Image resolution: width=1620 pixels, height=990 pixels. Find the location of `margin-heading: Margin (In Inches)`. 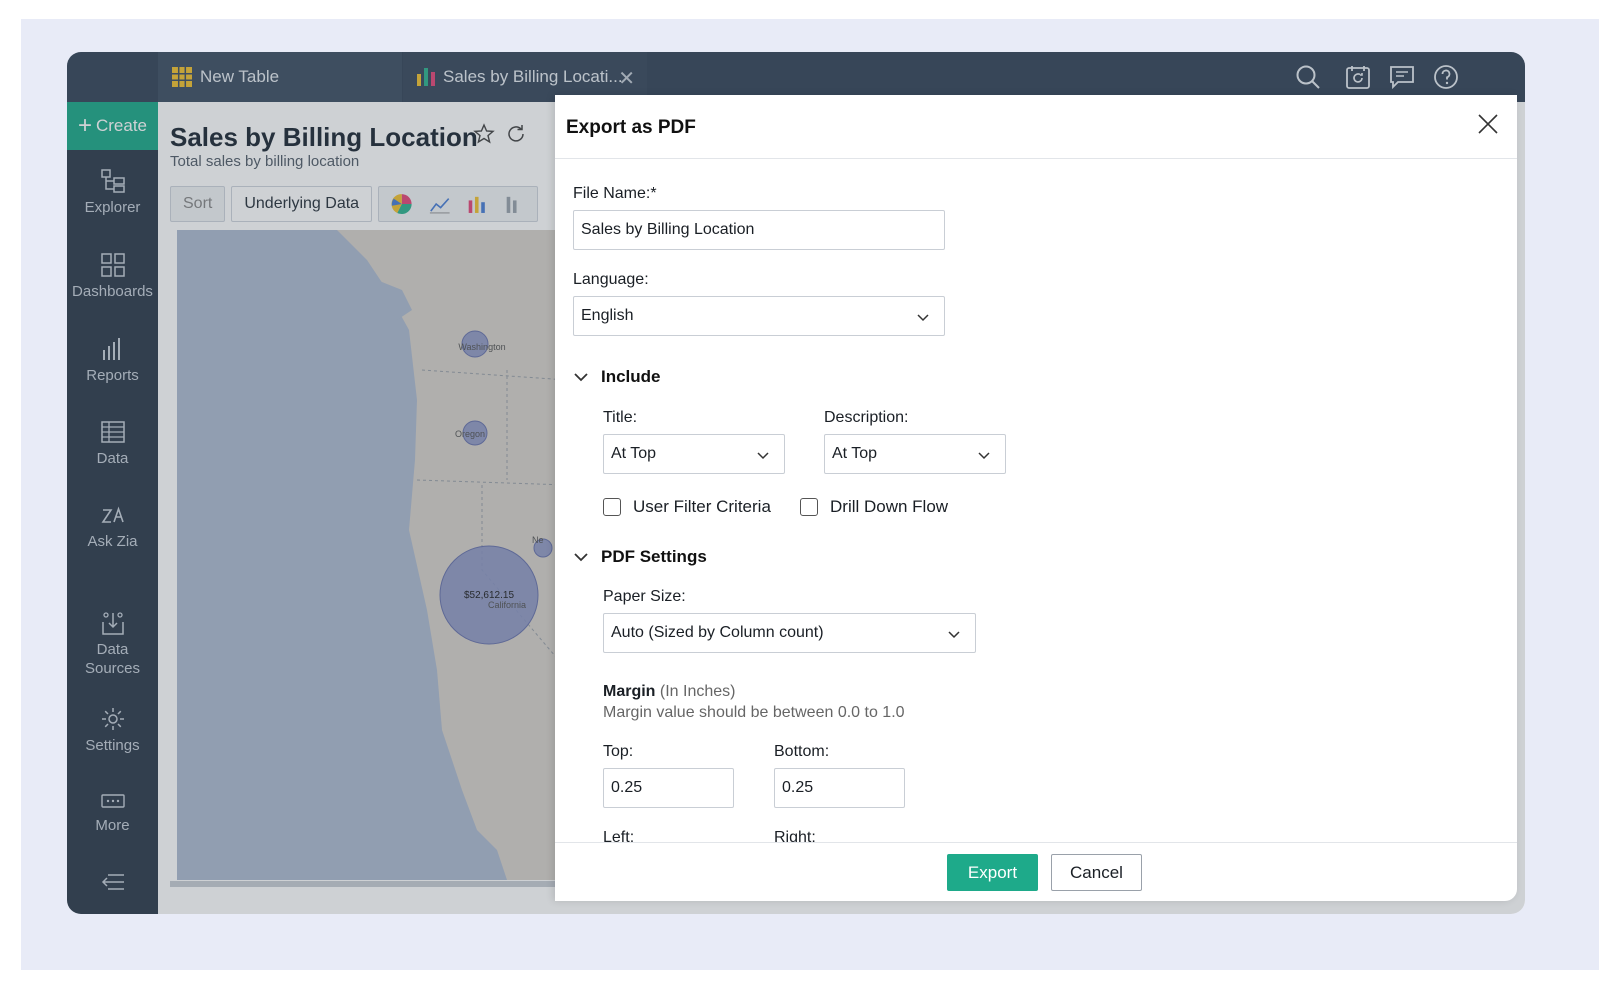

margin-heading: Margin (In Inches) is located at coordinates (669, 692).